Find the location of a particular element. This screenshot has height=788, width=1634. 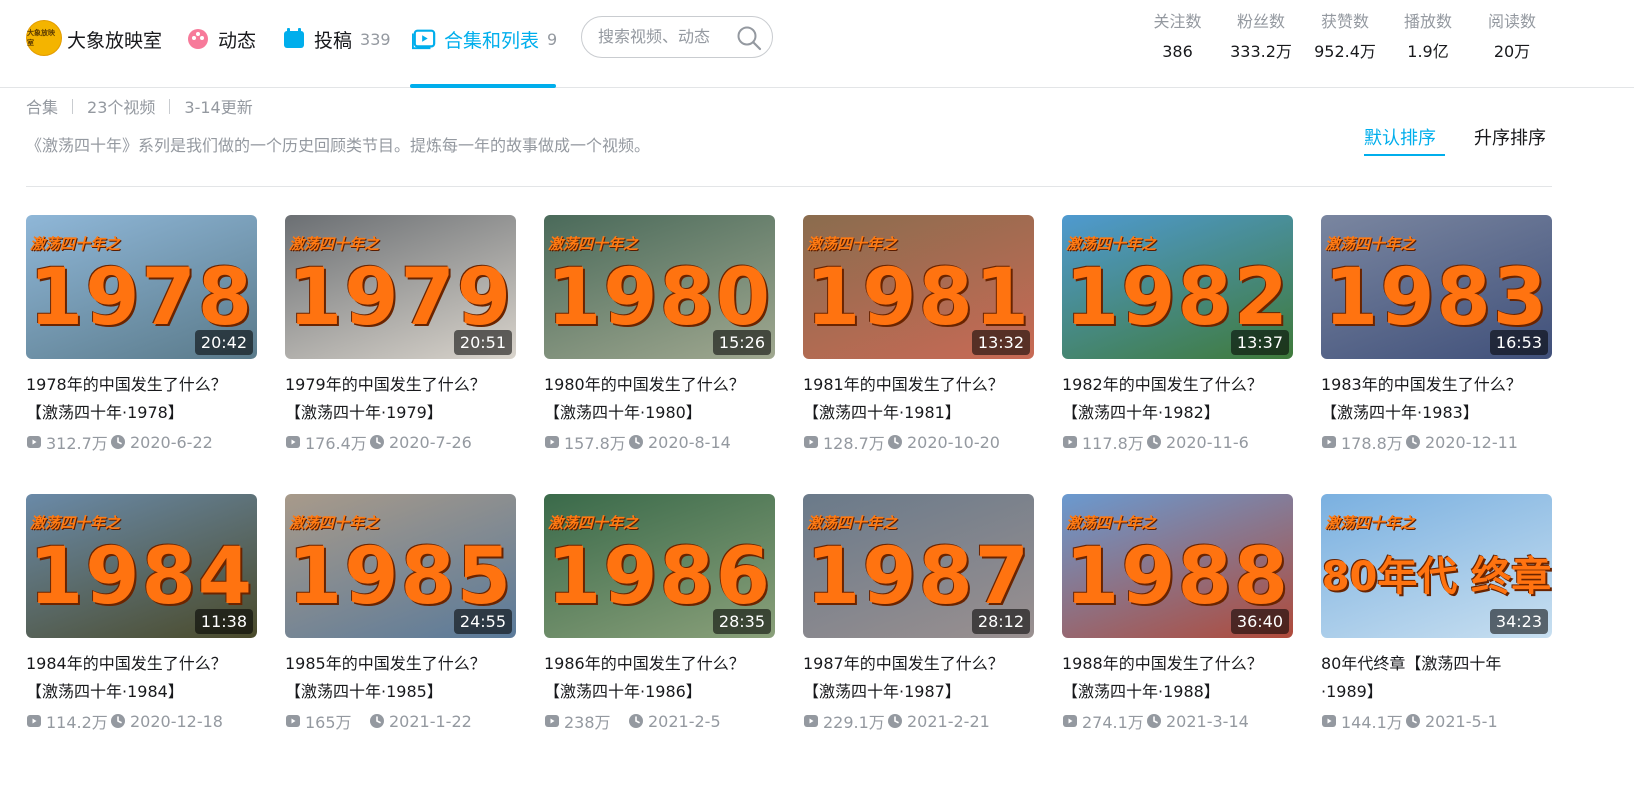

tab-collections: 合集和列表 9 is located at coordinates (484, 39).